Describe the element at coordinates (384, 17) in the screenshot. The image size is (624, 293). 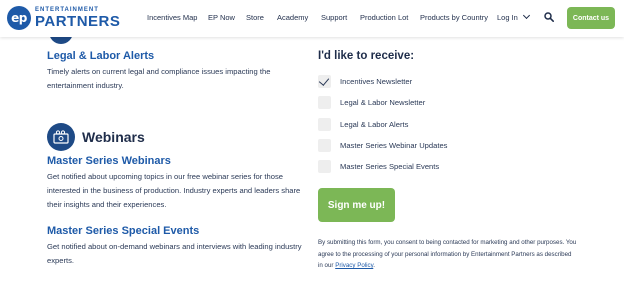
I see `nav-production-lot: Production Lot` at that location.